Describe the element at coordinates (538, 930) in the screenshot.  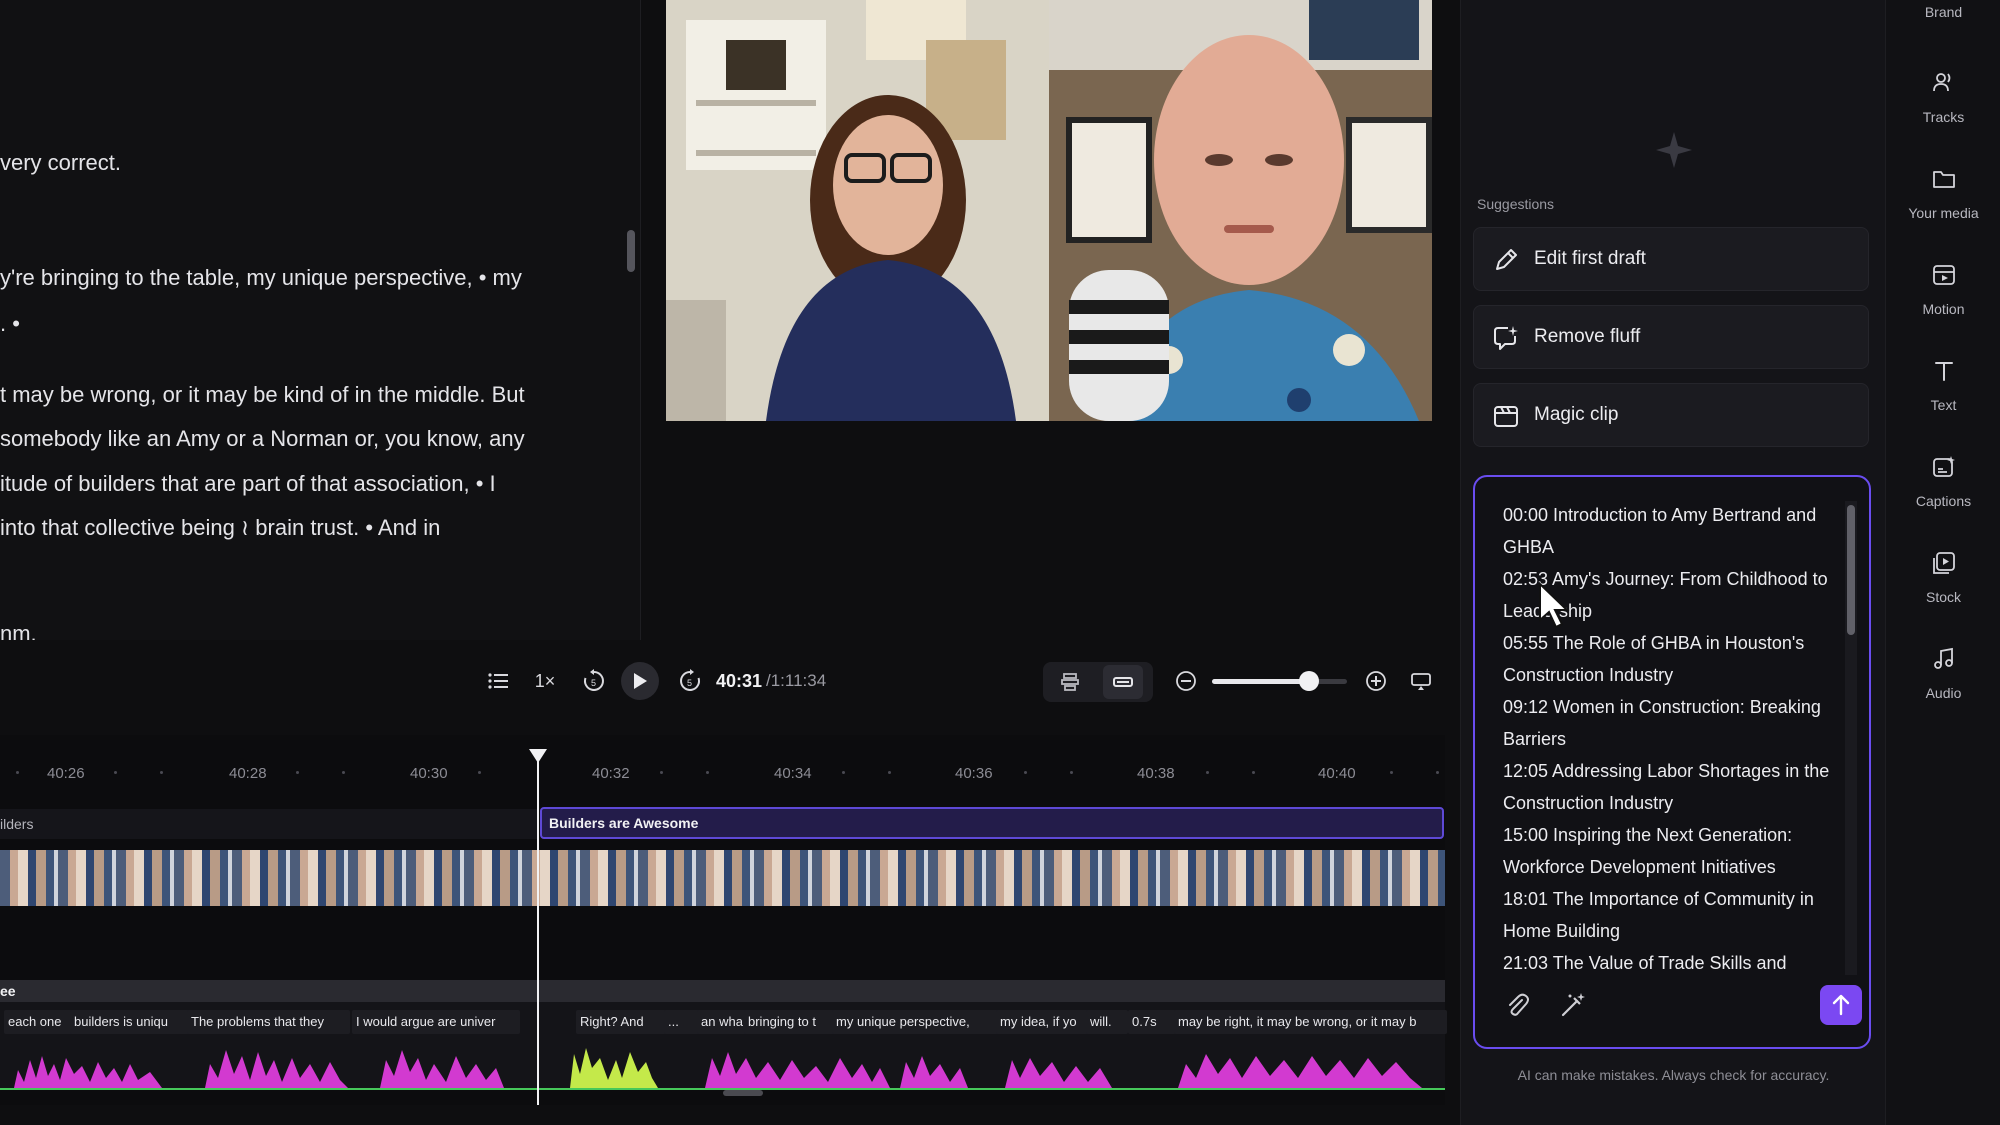
I see `playhead` at that location.